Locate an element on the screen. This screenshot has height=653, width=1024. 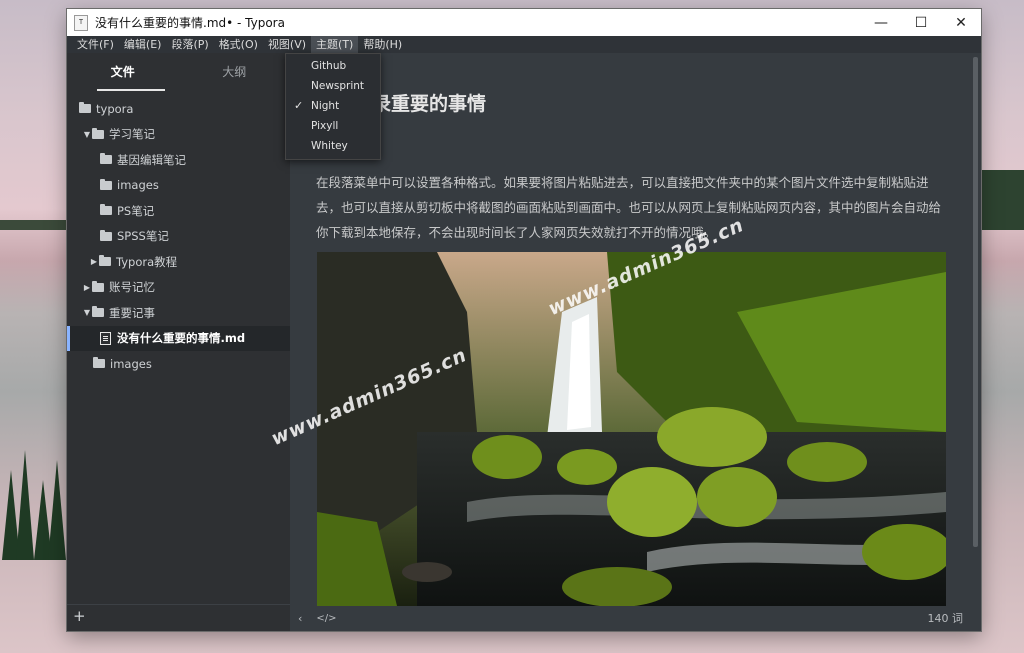
sidebar-footer: + is located at coordinates (178, 617).